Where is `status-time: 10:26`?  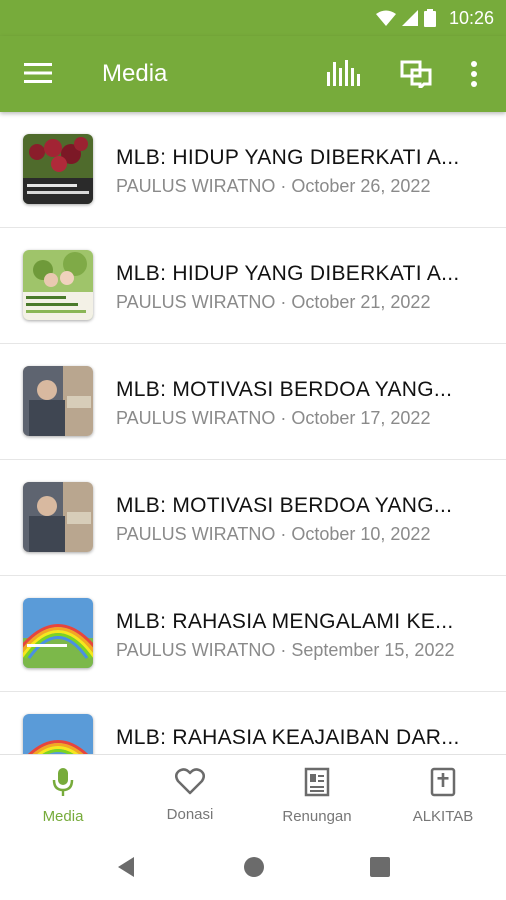 status-time: 10:26 is located at coordinates (471, 18).